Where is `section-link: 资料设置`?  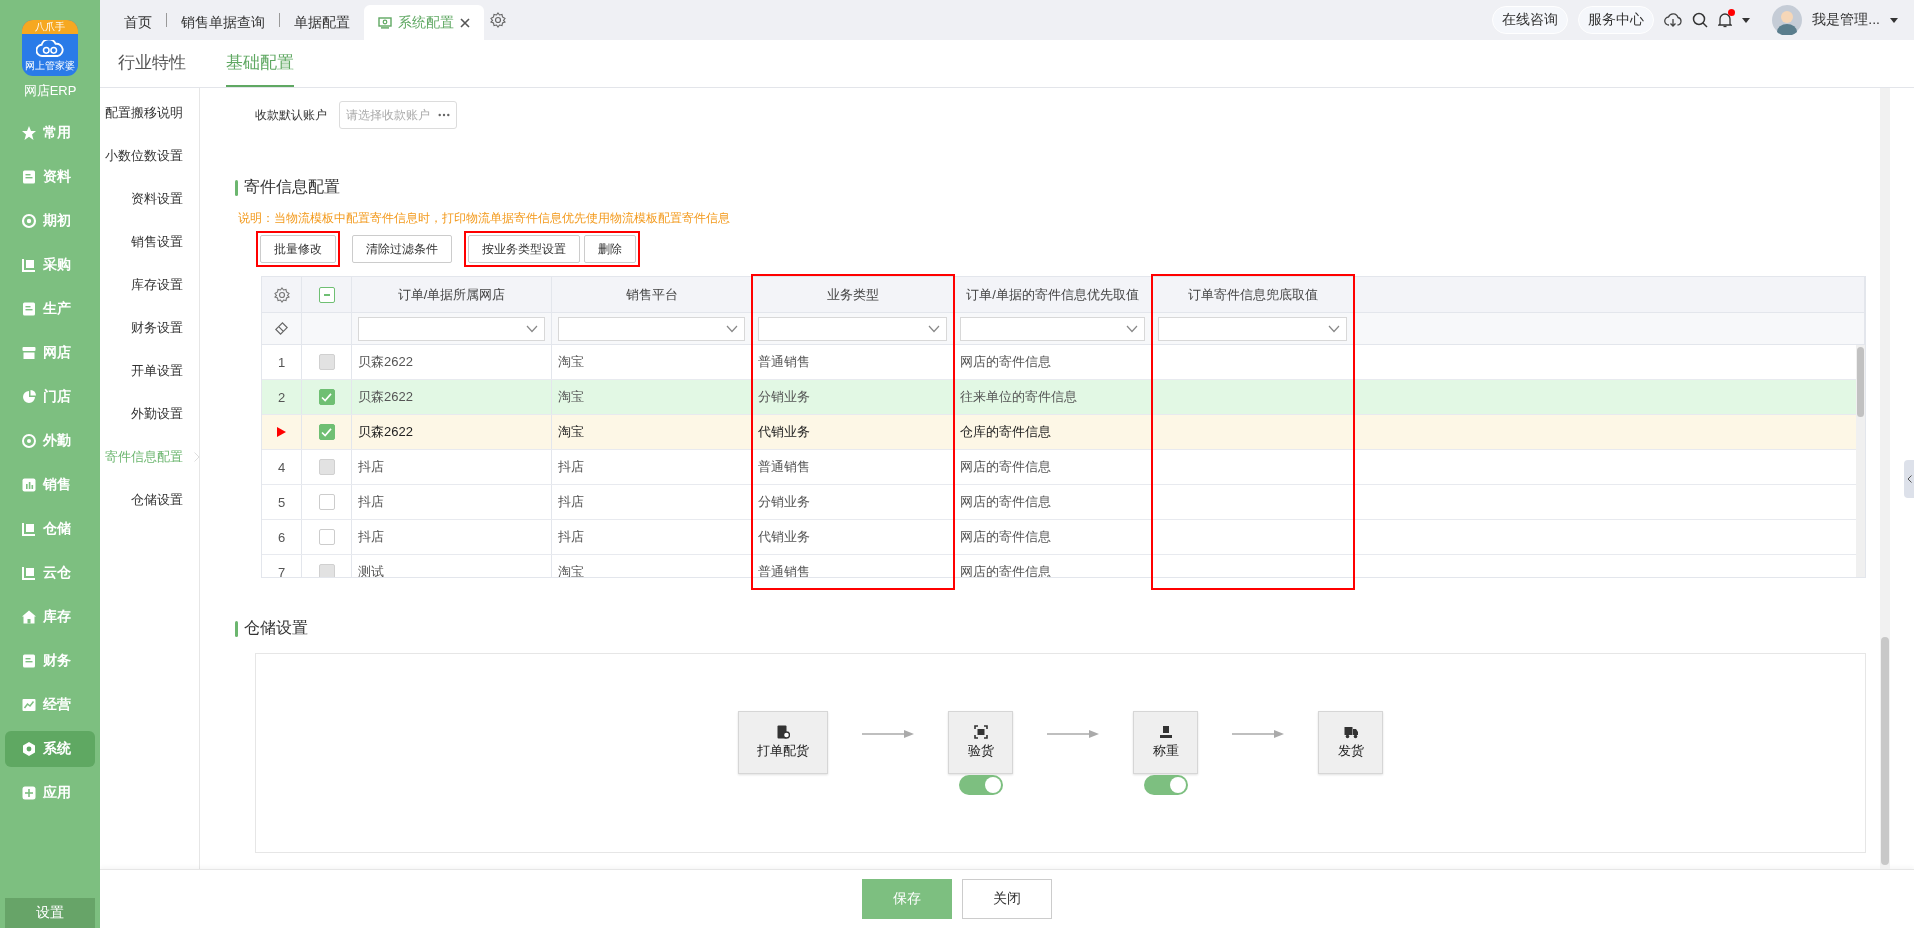
section-link: 资料设置 is located at coordinates (157, 199).